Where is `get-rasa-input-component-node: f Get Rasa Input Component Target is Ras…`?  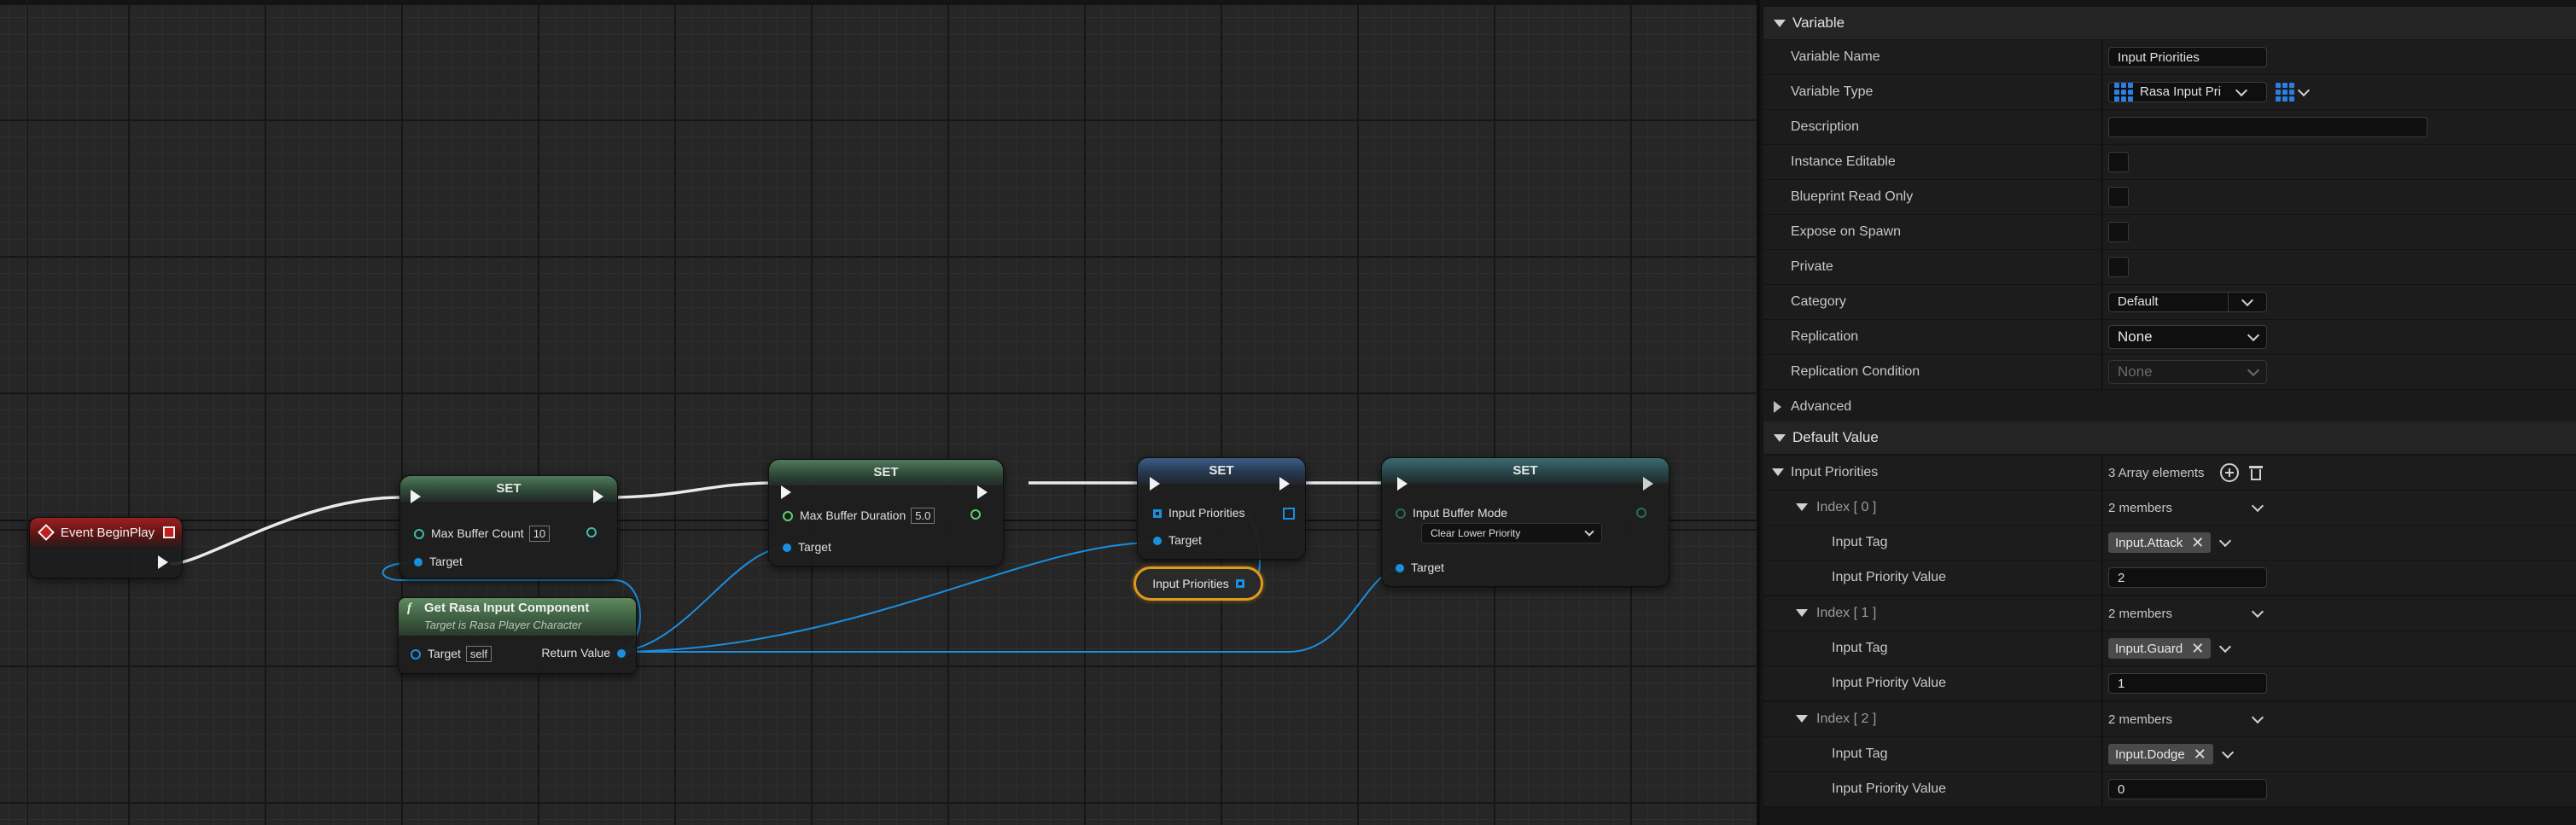 get-rasa-input-component-node: f Get Rasa Input Component Target is Ras… is located at coordinates (517, 635).